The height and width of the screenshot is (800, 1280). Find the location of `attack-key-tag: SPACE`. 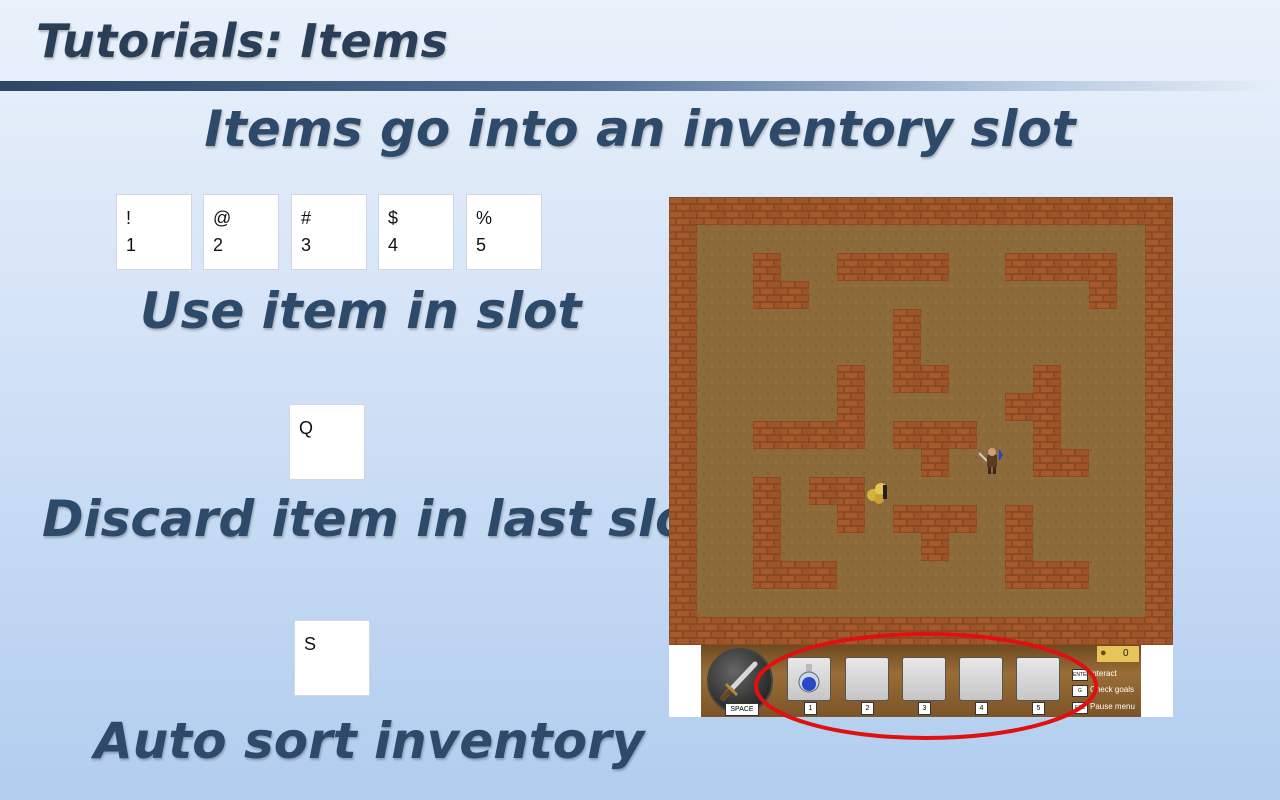

attack-key-tag: SPACE is located at coordinates (742, 709).